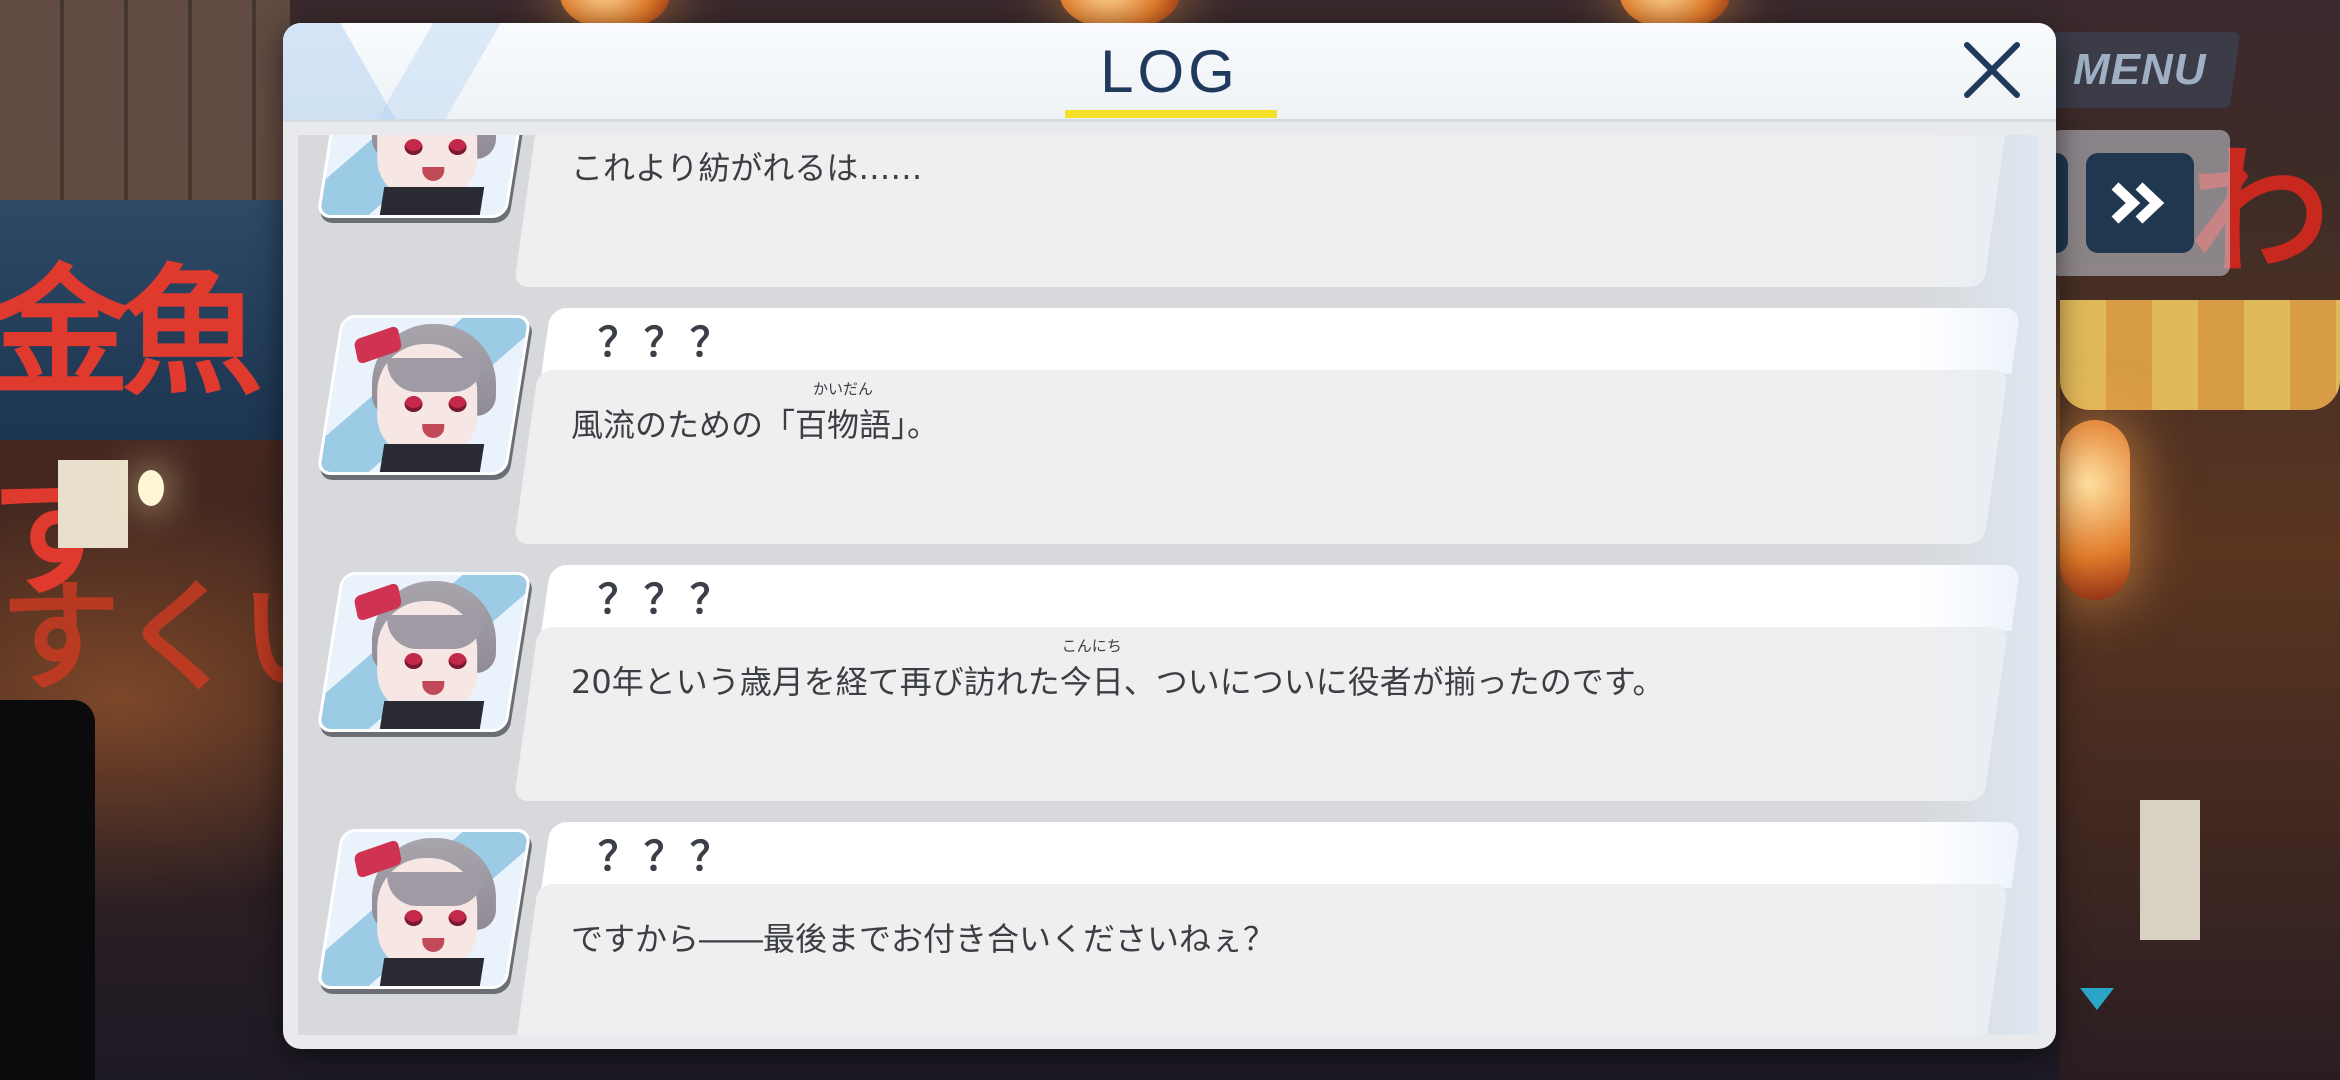  I want to click on close-button, so click(1992, 70).